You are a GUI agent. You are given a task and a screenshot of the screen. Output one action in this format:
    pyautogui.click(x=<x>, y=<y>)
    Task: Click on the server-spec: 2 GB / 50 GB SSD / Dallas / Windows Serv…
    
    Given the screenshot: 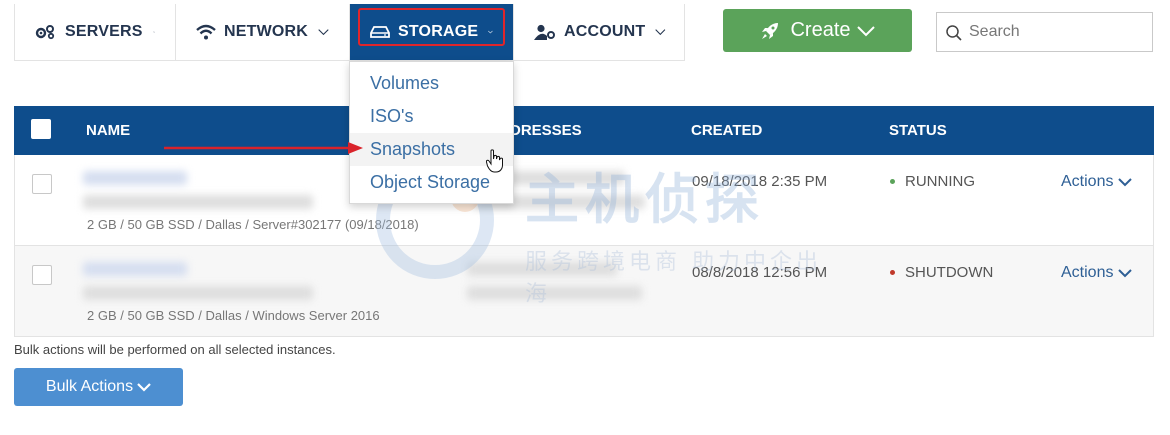 What is the action you would take?
    pyautogui.click(x=233, y=315)
    